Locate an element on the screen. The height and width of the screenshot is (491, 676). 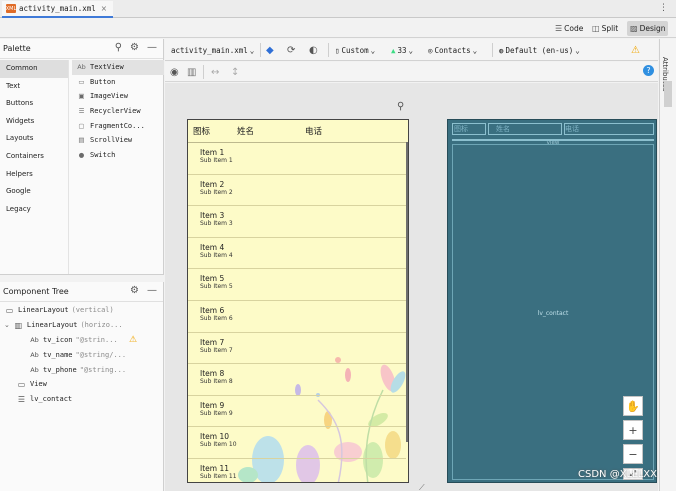
blueprint-toggle-icon: ▥ is located at coordinates (191, 72).